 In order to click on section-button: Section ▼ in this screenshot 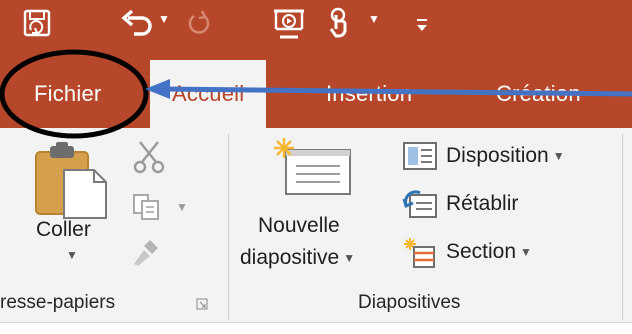, I will do `click(489, 252)`.